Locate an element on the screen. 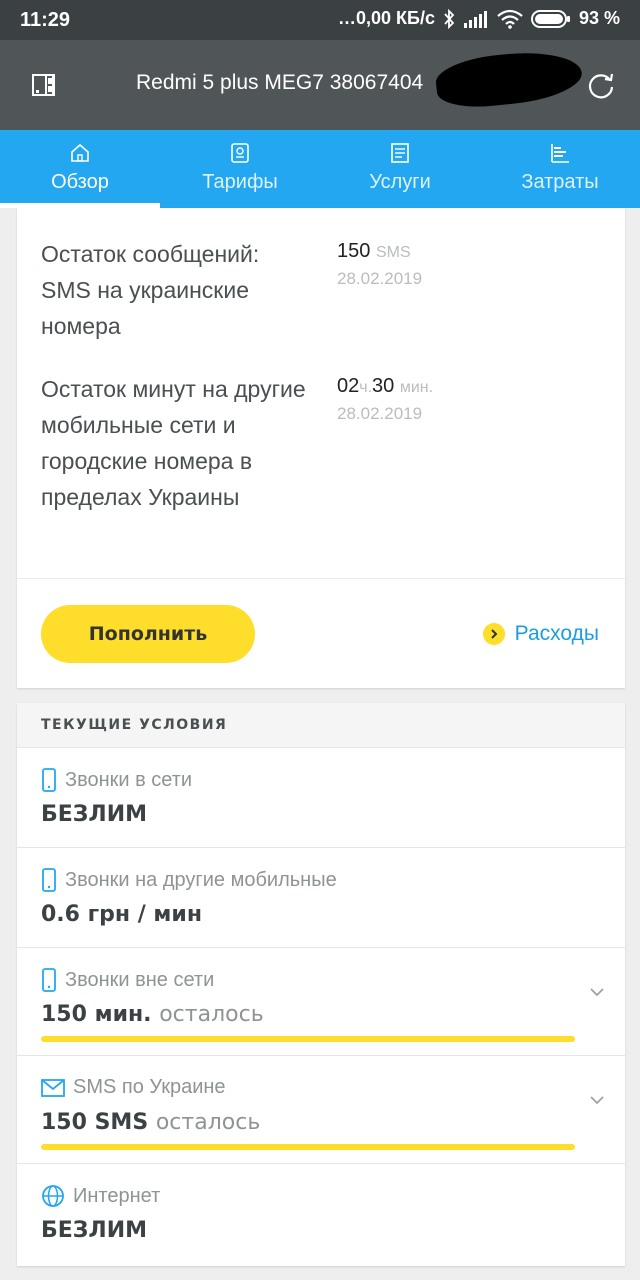 This screenshot has width=640, height=1280. app-header: Redmi 5 plus MEG7 38067404 is located at coordinates (320, 85).